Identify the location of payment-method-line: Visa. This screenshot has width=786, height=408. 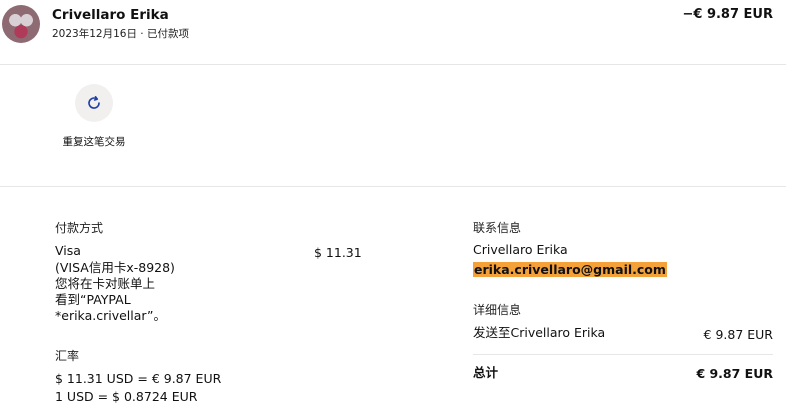
(68, 250).